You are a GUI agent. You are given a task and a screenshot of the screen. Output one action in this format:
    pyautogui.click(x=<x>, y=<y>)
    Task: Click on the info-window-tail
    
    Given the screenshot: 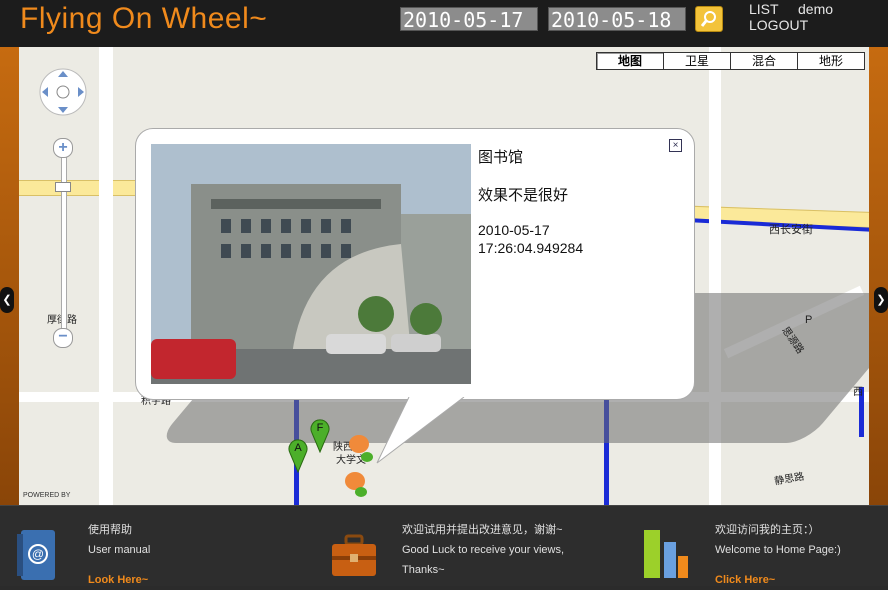 What is the action you would take?
    pyautogui.click(x=407, y=430)
    